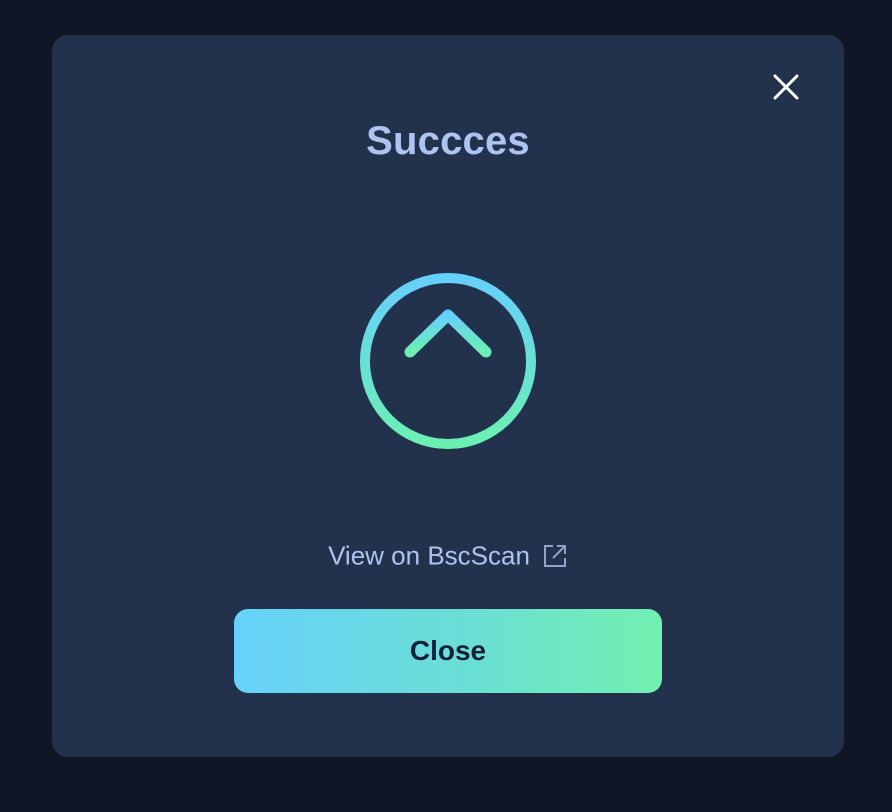 Image resolution: width=892 pixels, height=812 pixels. Describe the element at coordinates (555, 556) in the screenshot. I see `external-link-icon` at that location.